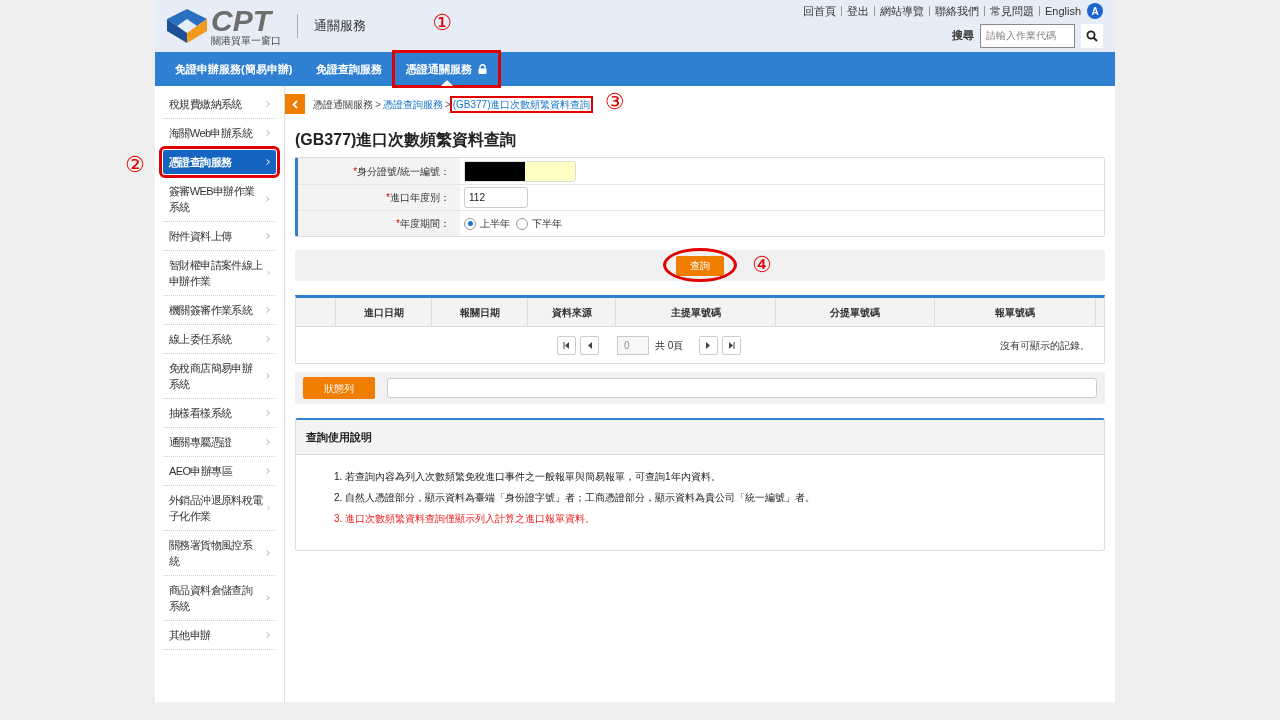 This screenshot has width=1280, height=720. Describe the element at coordinates (495, 224) in the screenshot. I see `radio-label: 上半年` at that location.